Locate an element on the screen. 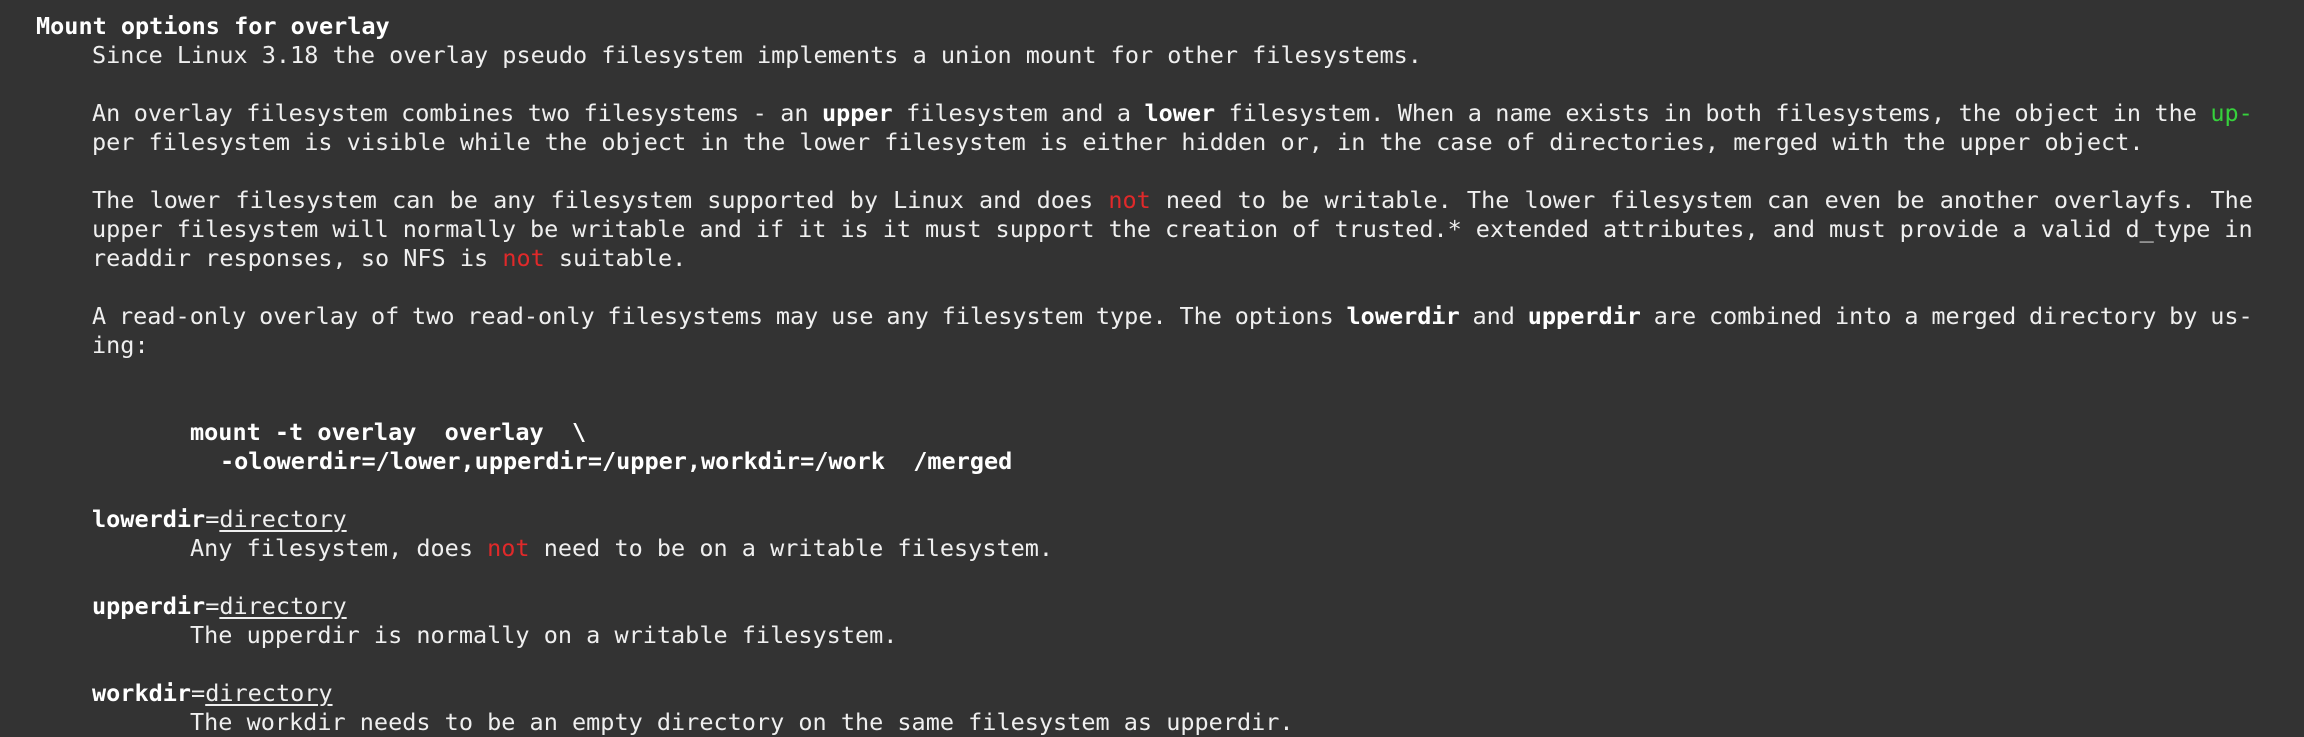  word: us- is located at coordinates (2231, 316).